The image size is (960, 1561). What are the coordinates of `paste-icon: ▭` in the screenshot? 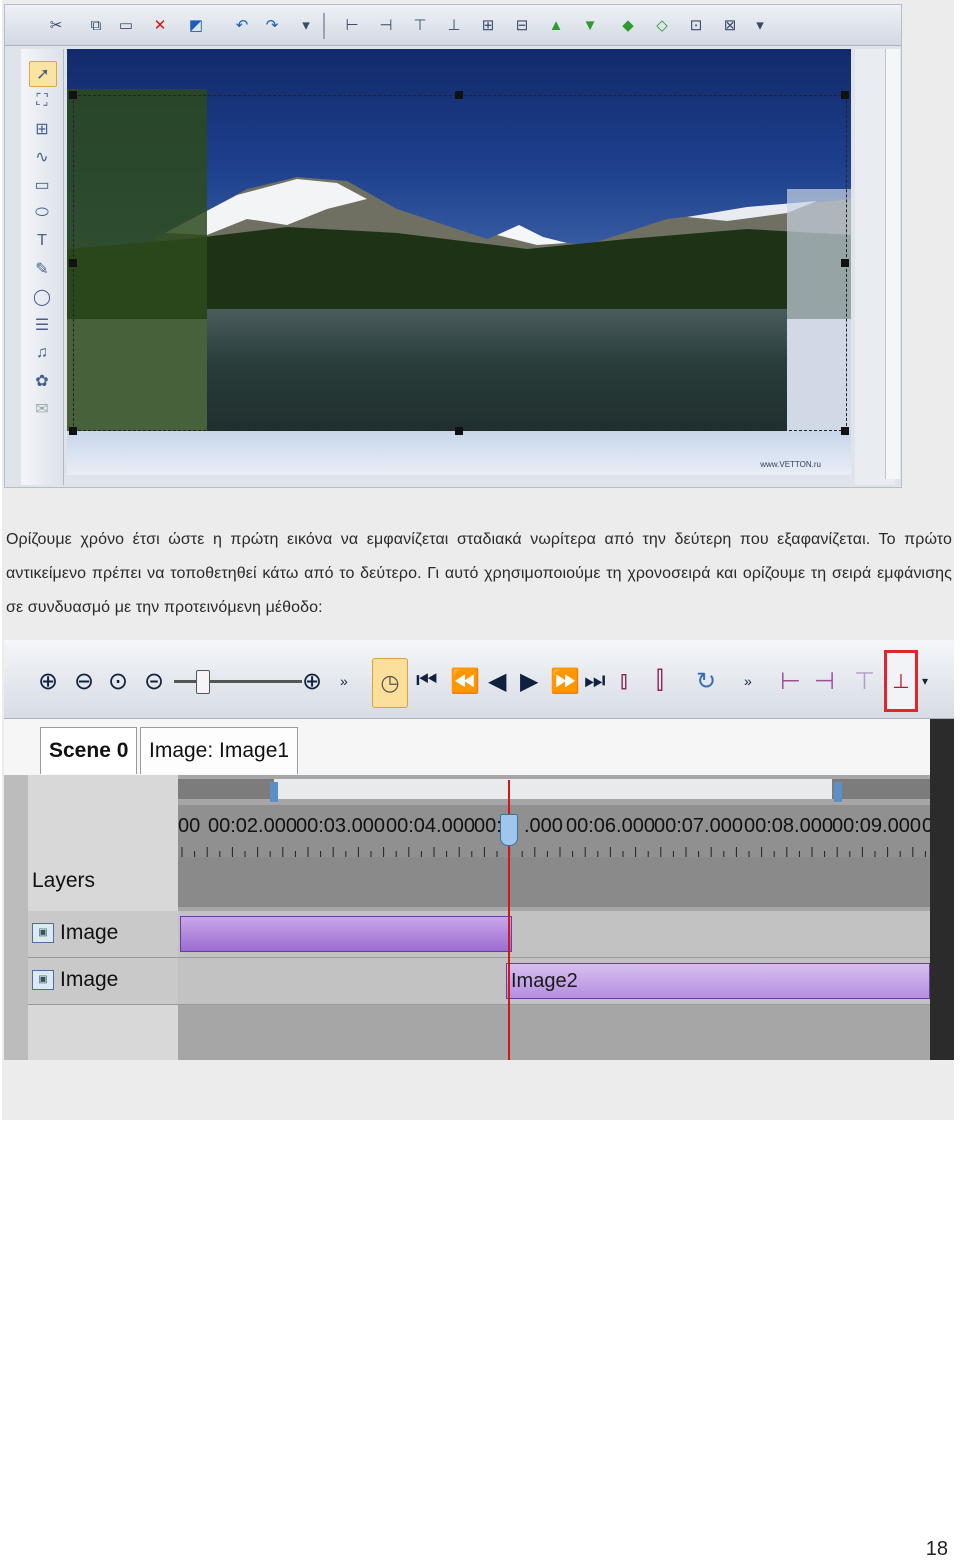 It's located at (126, 25).